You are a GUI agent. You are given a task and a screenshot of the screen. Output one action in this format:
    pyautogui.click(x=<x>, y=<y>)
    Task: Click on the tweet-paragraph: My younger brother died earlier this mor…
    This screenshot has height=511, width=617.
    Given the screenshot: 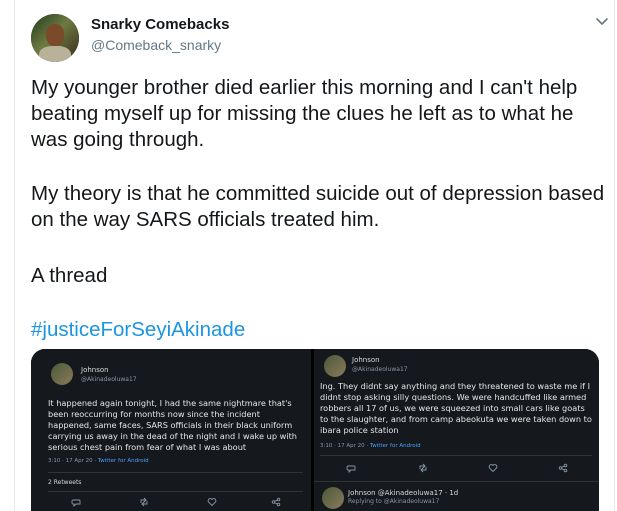 What is the action you would take?
    pyautogui.click(x=304, y=113)
    